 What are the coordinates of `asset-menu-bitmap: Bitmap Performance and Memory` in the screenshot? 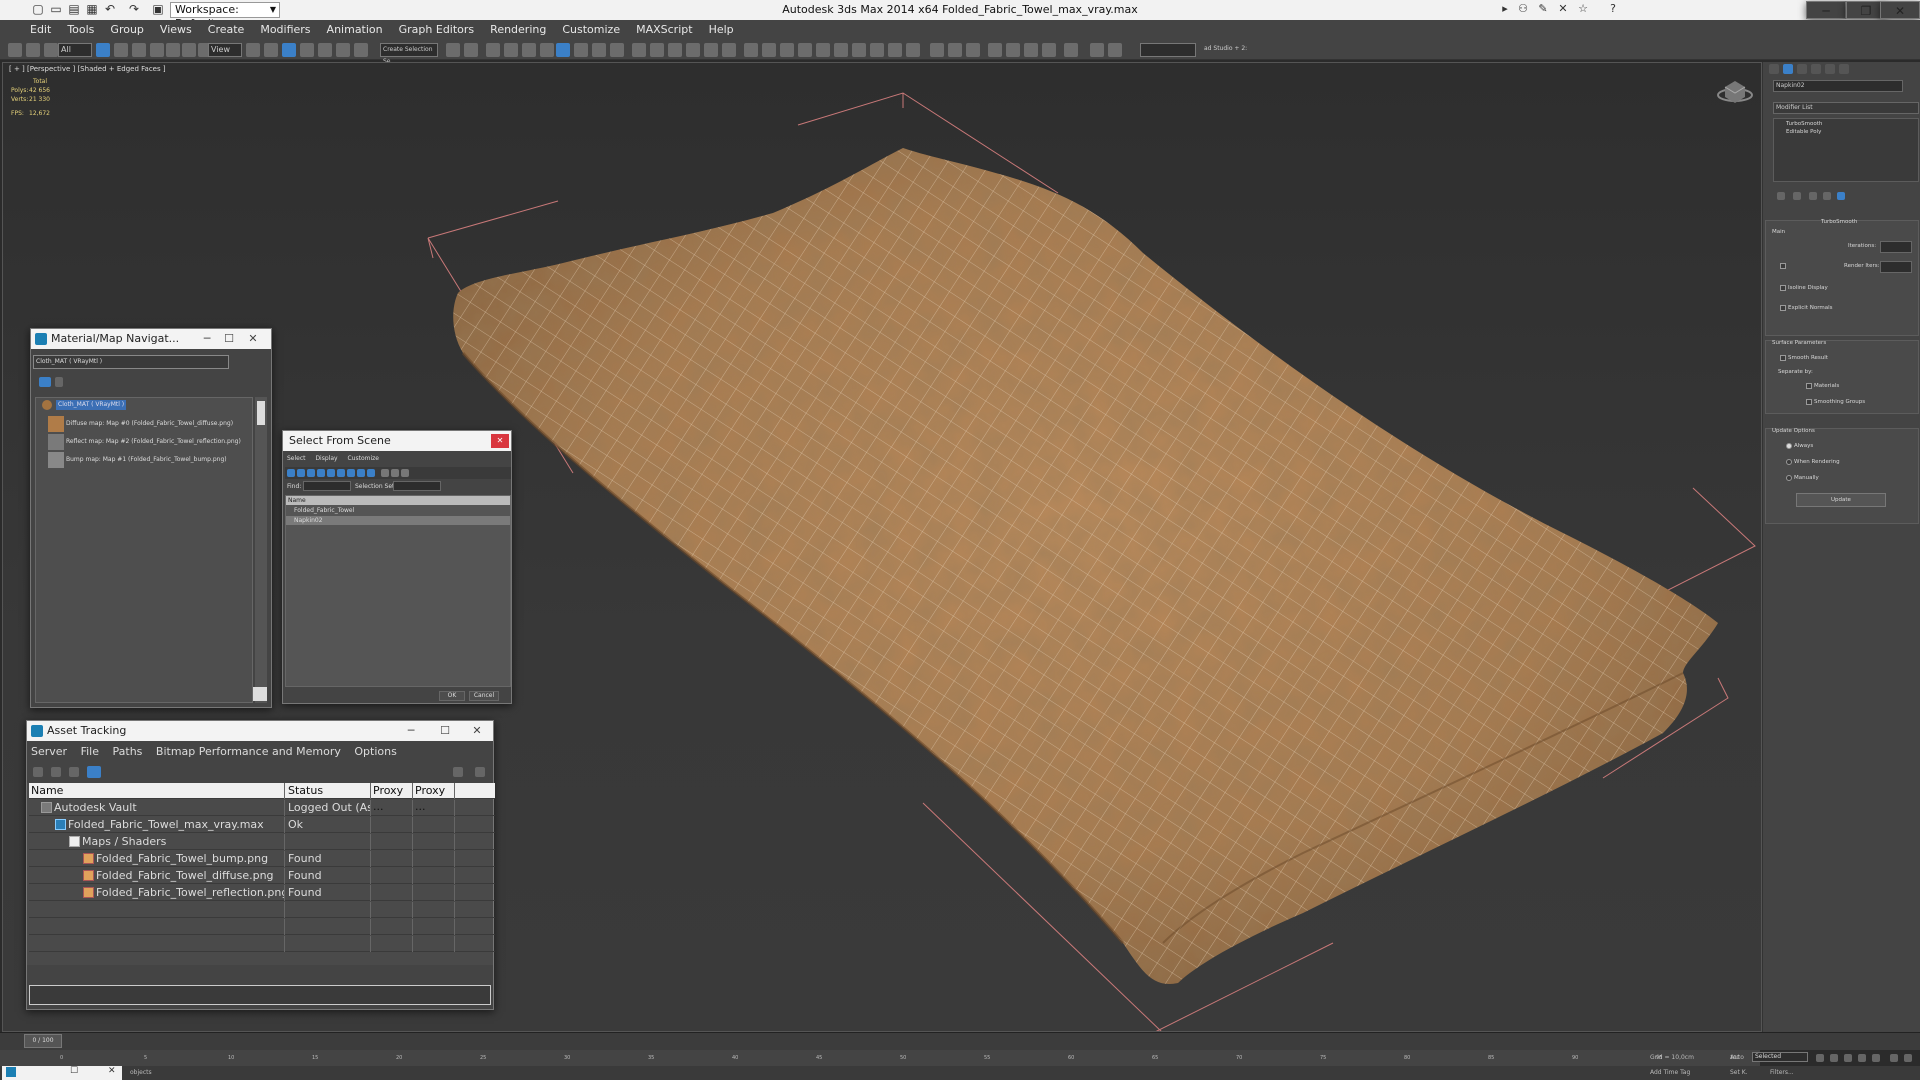 It's located at (248, 751).